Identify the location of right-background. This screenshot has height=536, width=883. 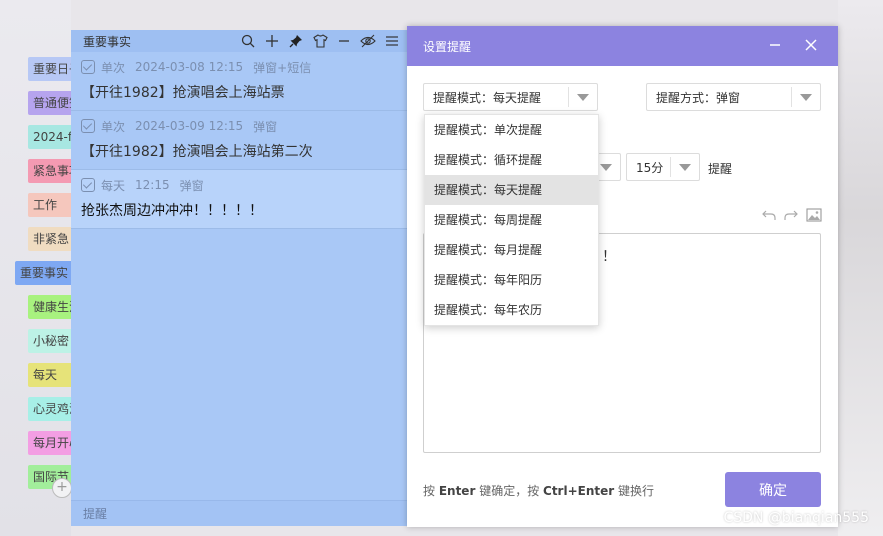
(860, 268).